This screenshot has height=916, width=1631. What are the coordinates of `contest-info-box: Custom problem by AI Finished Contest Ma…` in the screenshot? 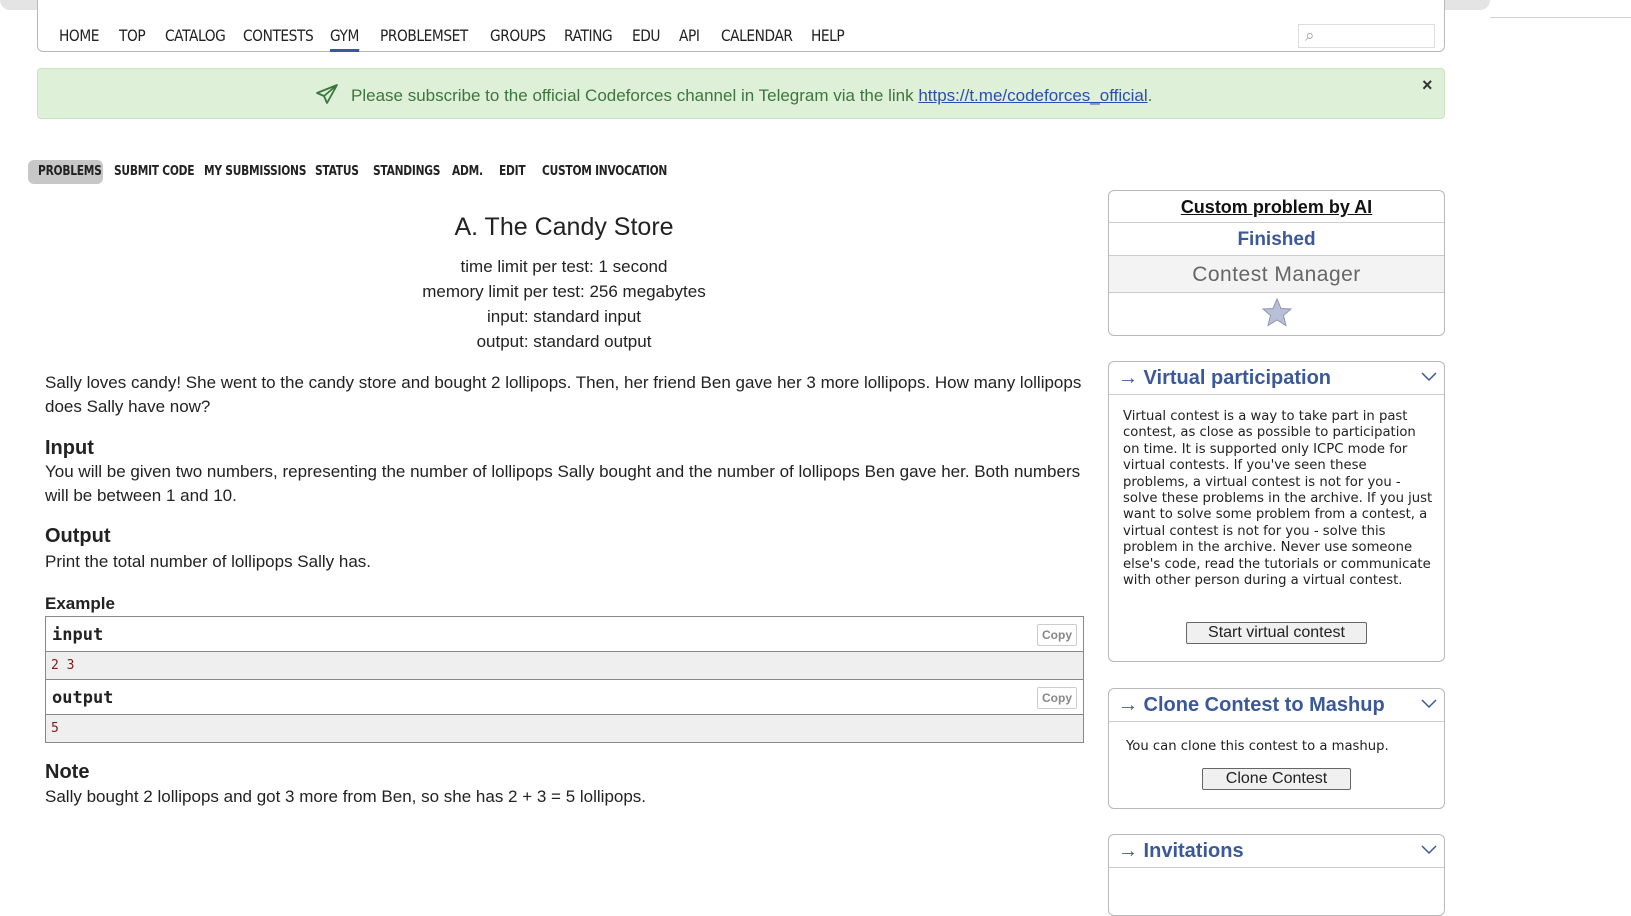 It's located at (1276, 263).